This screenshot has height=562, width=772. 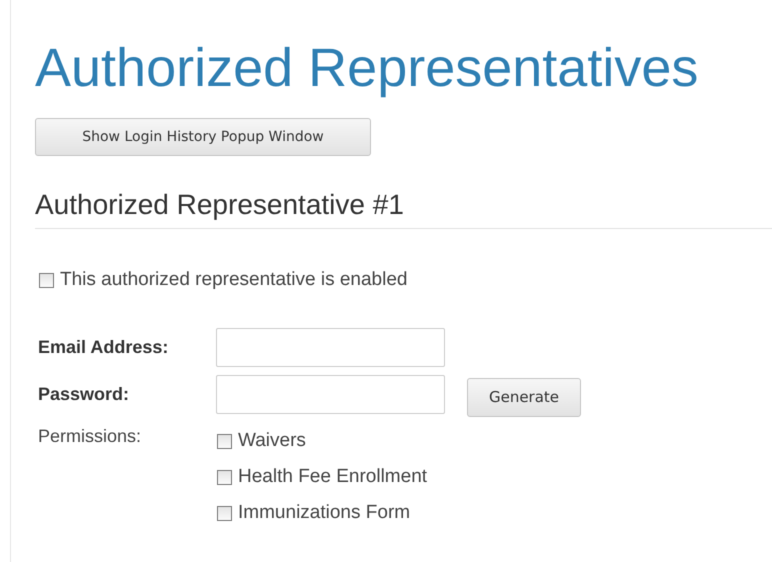 I want to click on generate-button: Generate, so click(x=524, y=397).